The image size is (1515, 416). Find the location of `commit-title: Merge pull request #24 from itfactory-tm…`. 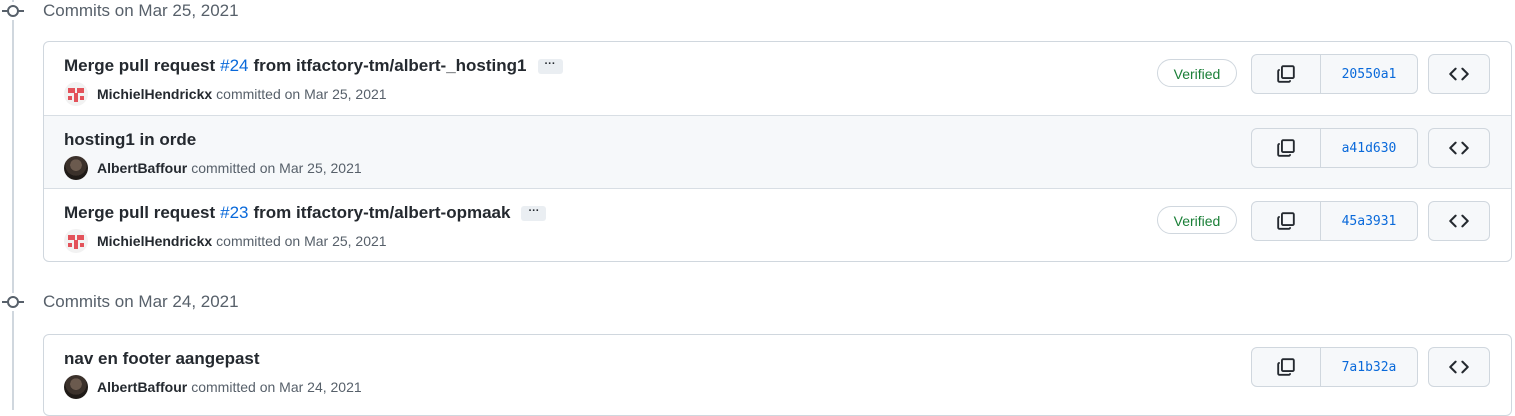

commit-title: Merge pull request #24 from itfactory-tm… is located at coordinates (313, 66).